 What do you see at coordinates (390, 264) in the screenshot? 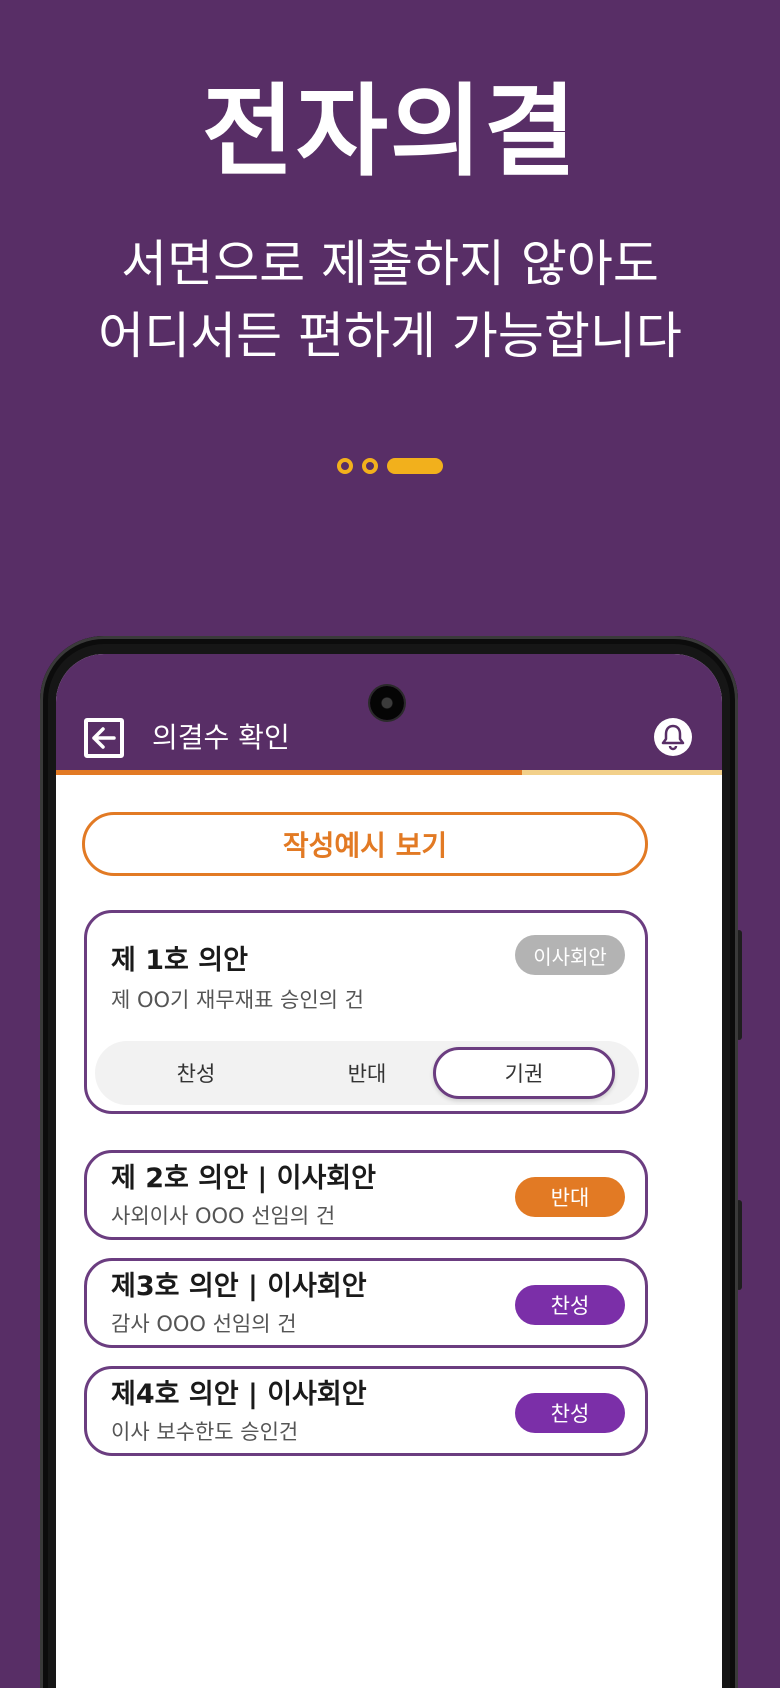
I see `hero-subtitle-line1: 서면으로 제출하지 않아도` at bounding box center [390, 264].